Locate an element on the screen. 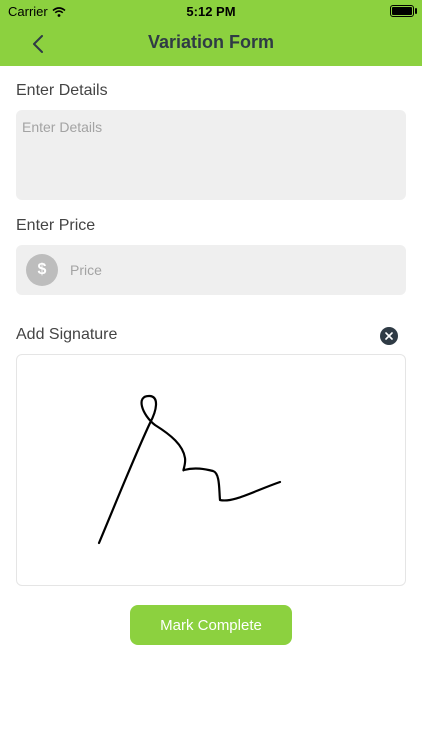 Image resolution: width=422 pixels, height=750 pixels. nav-bar: Variation Form is located at coordinates (211, 44).